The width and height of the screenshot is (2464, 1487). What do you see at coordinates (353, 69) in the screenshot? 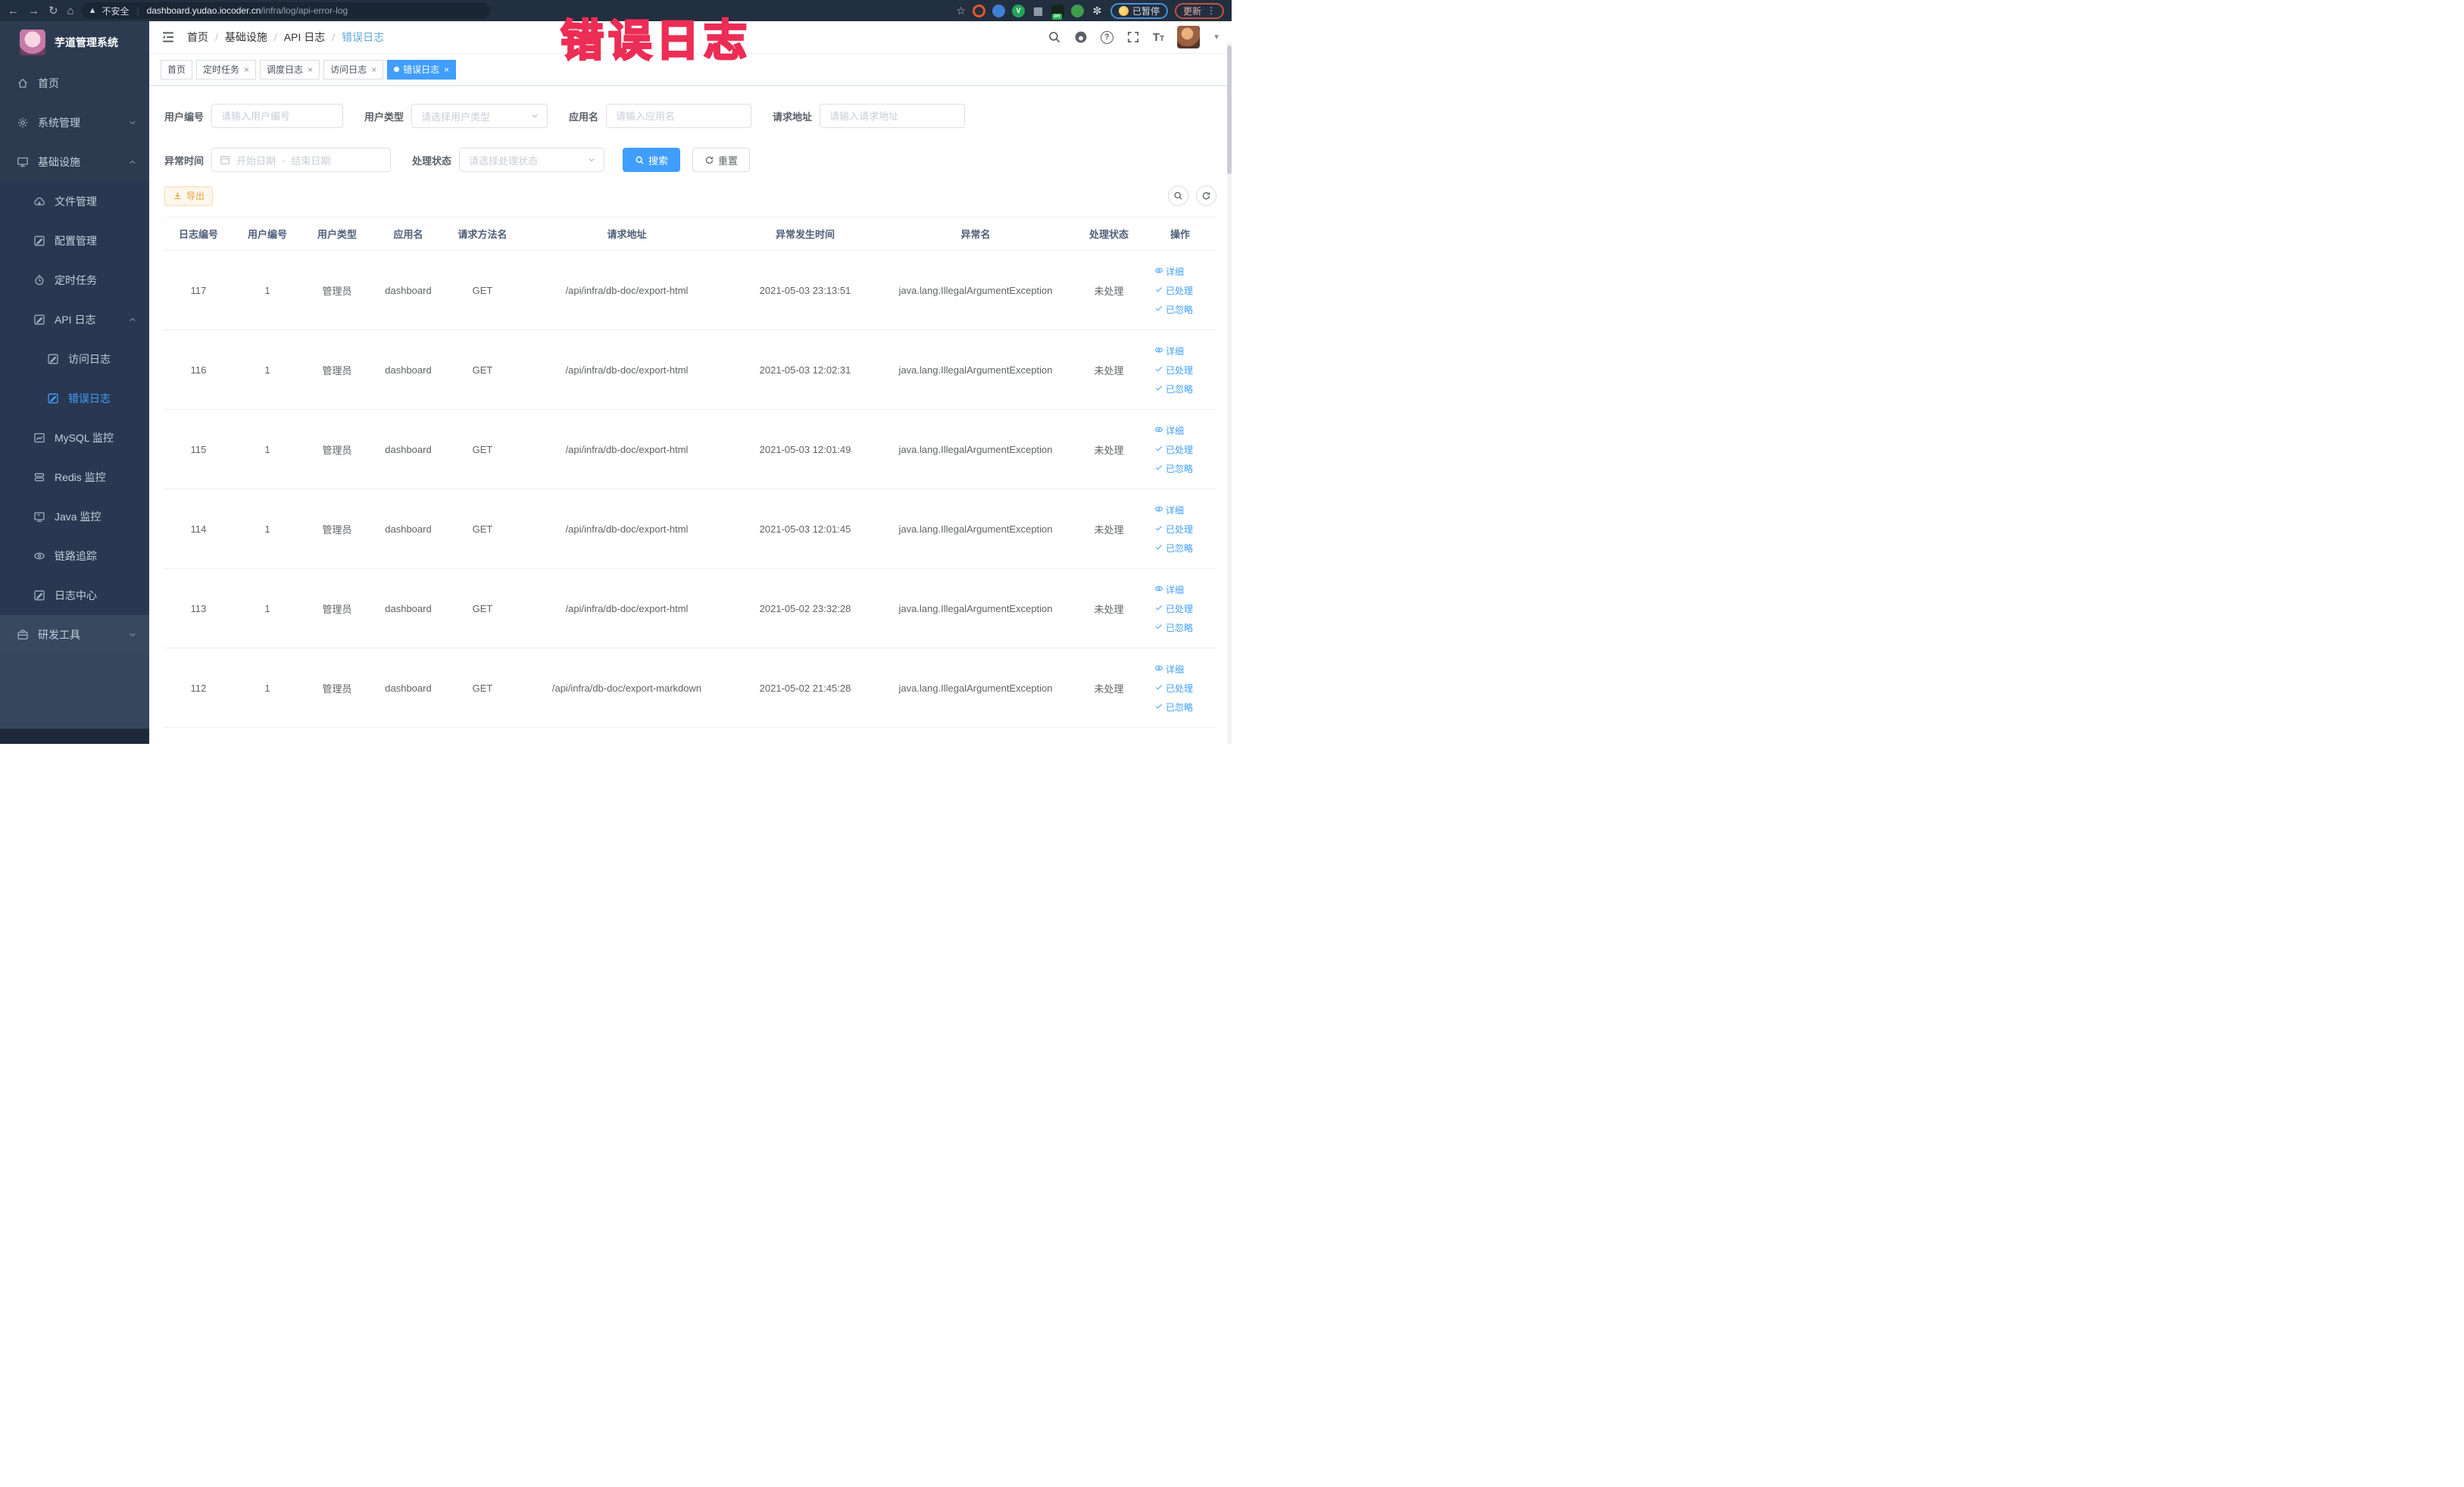
I see `tab-访问日志: 访问日志 ×` at bounding box center [353, 69].